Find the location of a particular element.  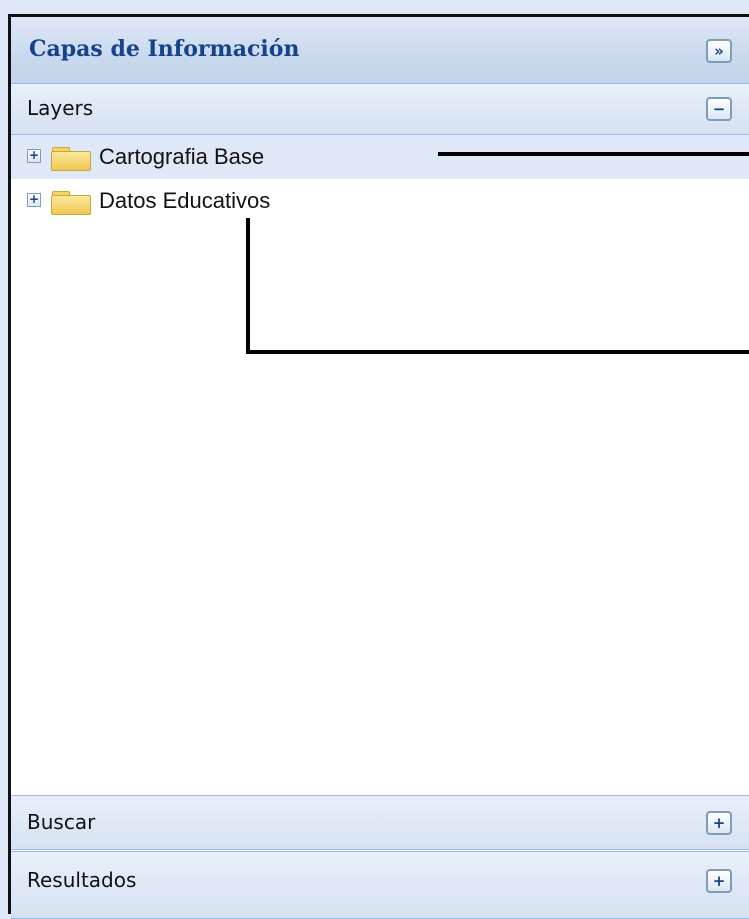

tree-node-cartografia-base: + Cartografia Base is located at coordinates (380, 157).